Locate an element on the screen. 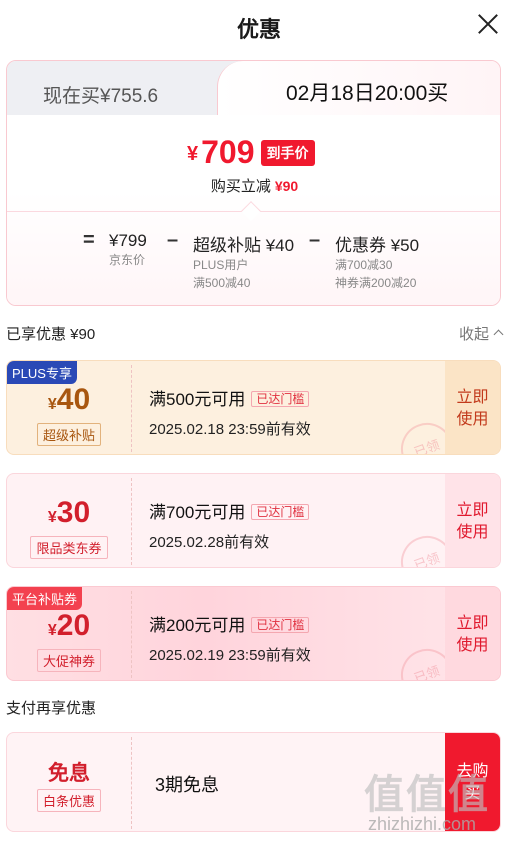 The height and width of the screenshot is (841, 518). enjoyed-discount-row: 已享优惠 ¥90 收起 is located at coordinates (255, 333).